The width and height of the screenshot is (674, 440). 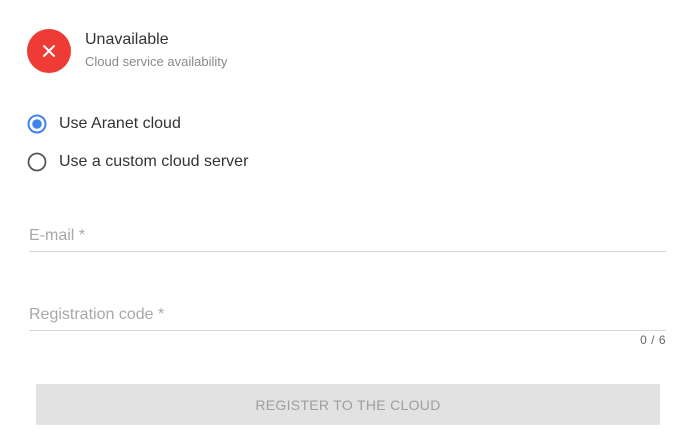 I want to click on register-to-cloud-button: REGISTER TO THE CLOUD, so click(x=348, y=404).